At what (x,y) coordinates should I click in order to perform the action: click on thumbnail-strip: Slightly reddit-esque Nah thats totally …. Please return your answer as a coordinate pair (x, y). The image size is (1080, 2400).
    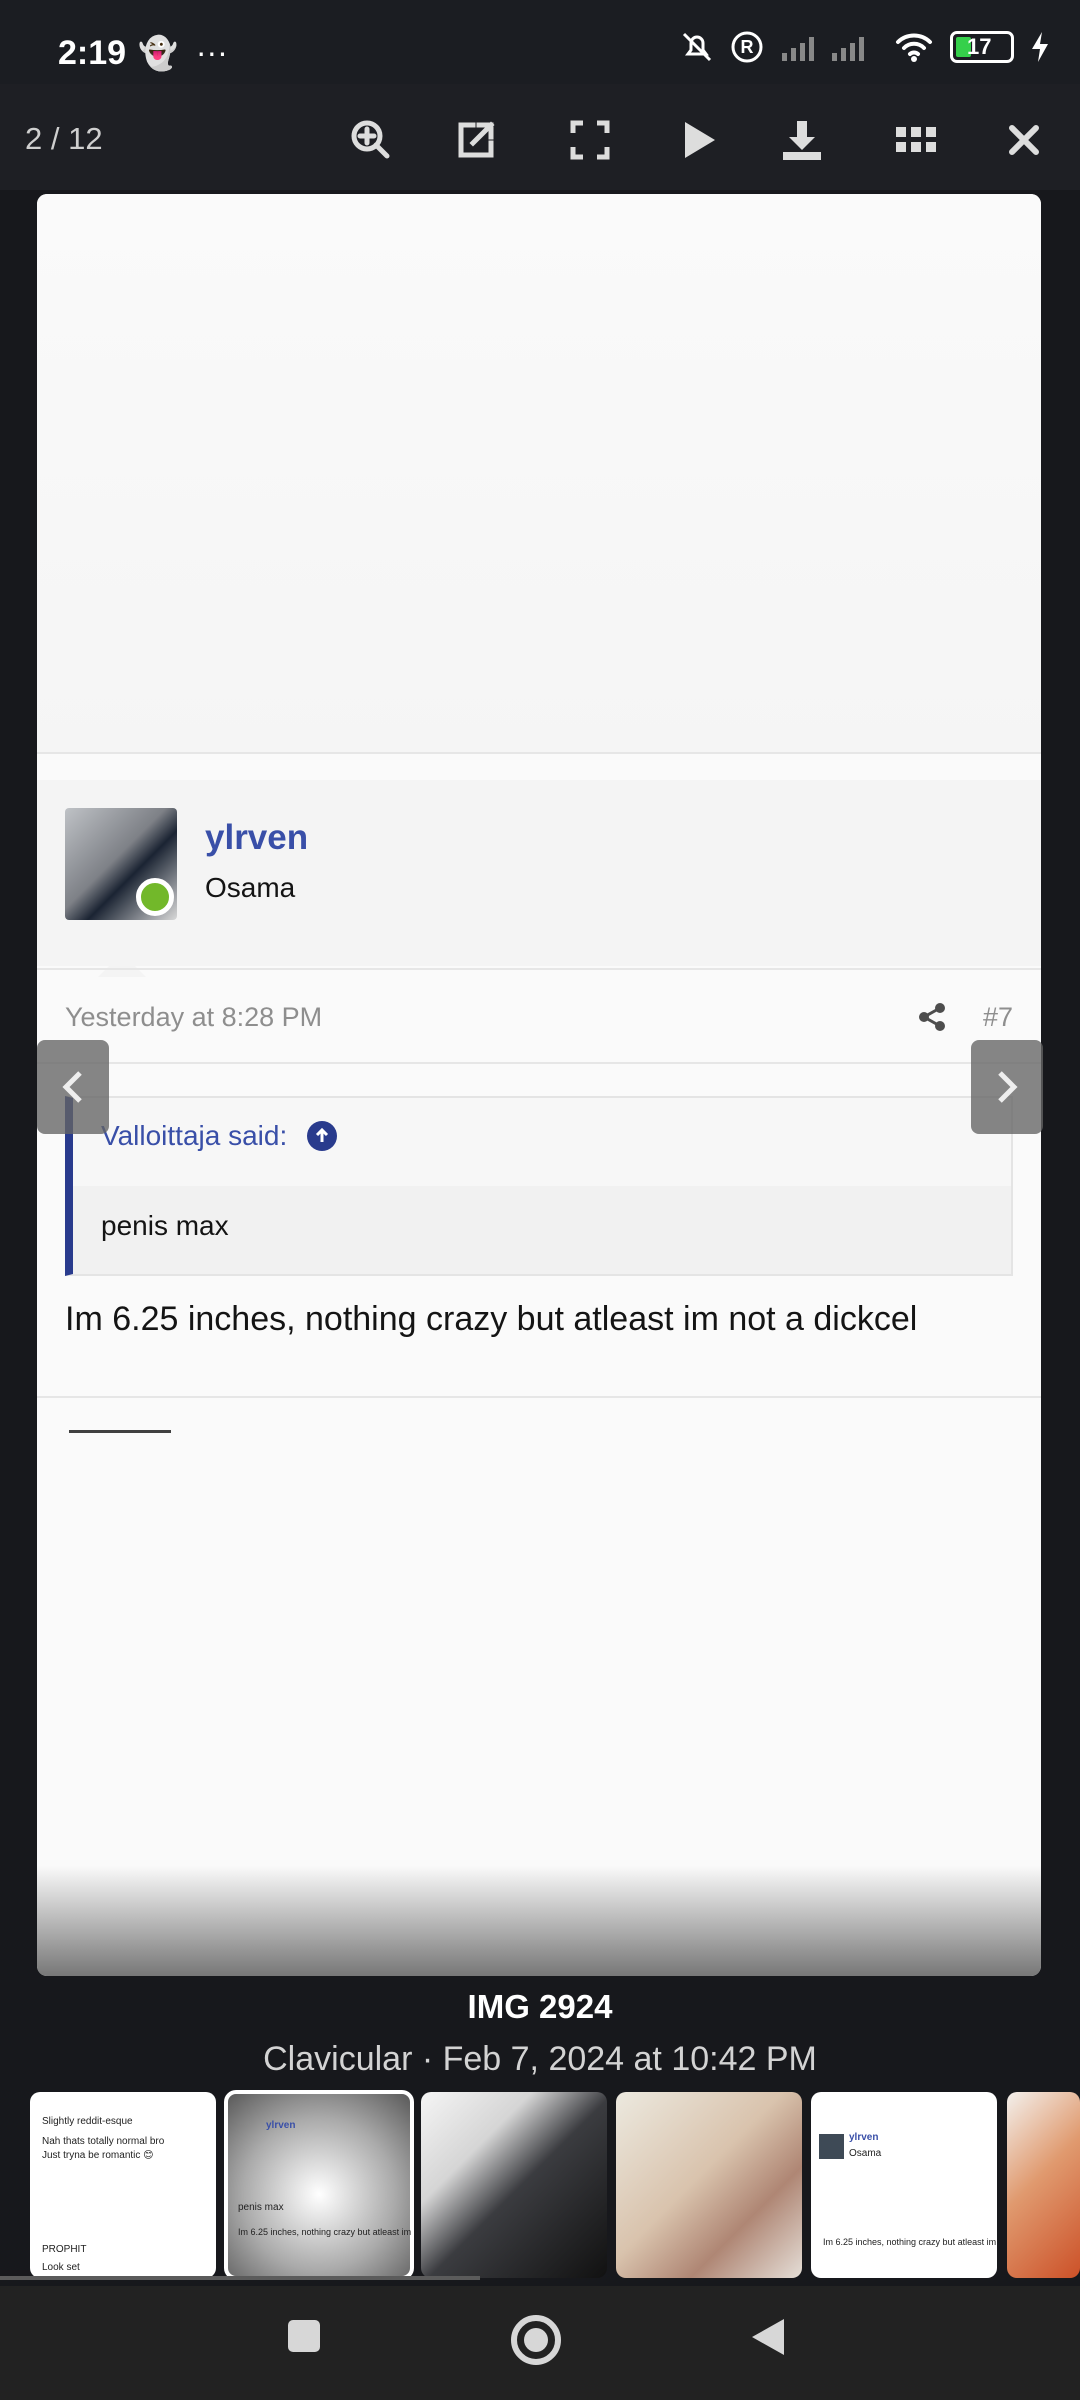
    Looking at the image, I should click on (540, 2185).